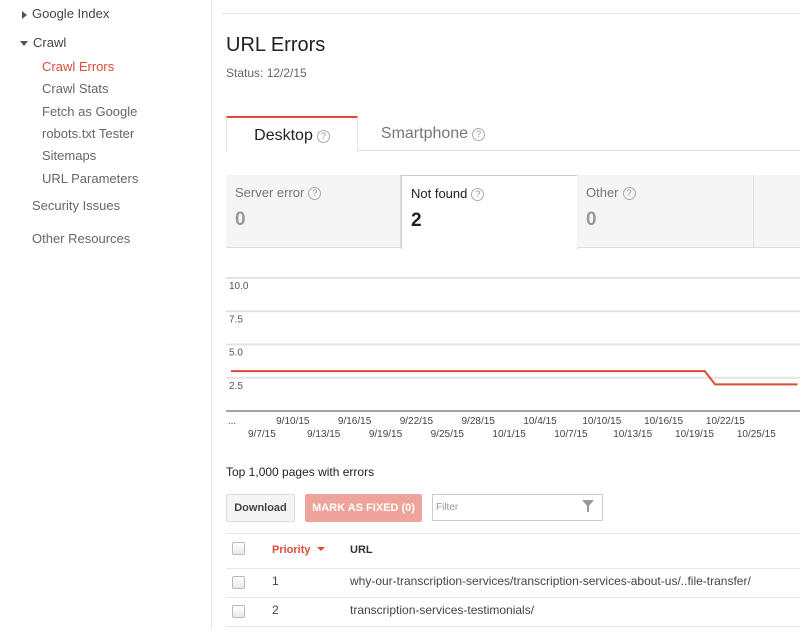  Describe the element at coordinates (236, 353) in the screenshot. I see `y-tick-label: 5.0` at that location.